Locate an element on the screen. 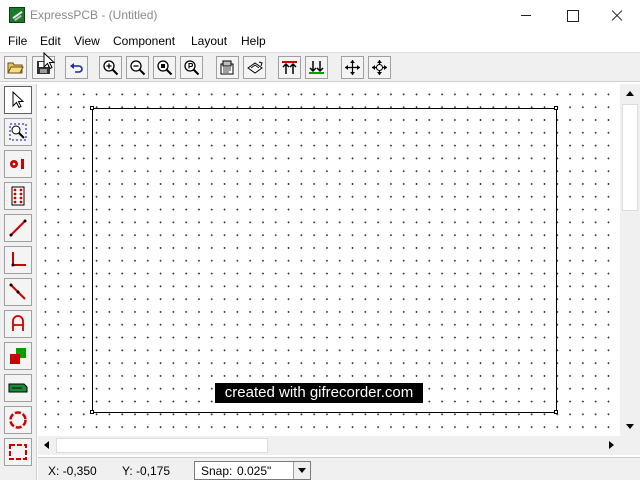 Image resolution: width=640 pixels, height=480 pixels. component-icon is located at coordinates (18, 196).